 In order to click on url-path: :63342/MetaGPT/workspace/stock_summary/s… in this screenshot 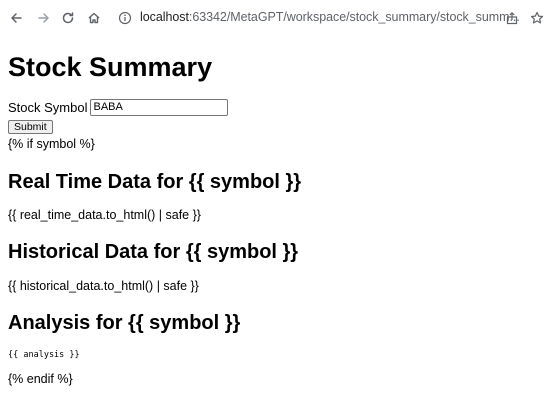, I will do `click(354, 17)`.